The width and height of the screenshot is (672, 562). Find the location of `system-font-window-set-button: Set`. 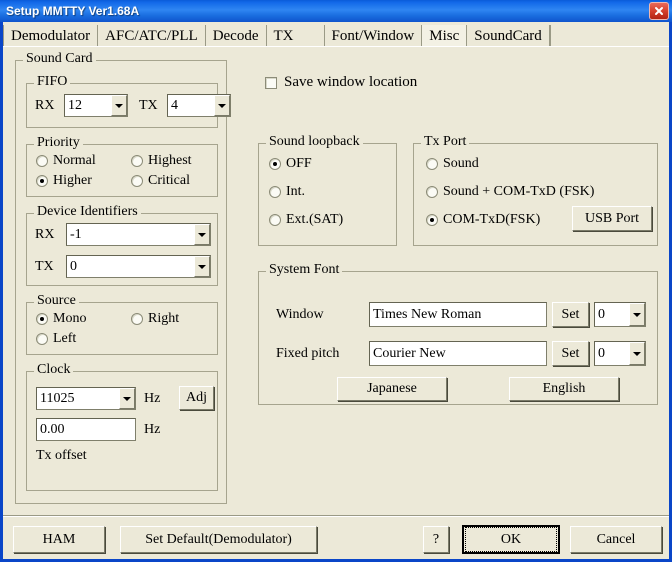

system-font-window-set-button: Set is located at coordinates (570, 314).